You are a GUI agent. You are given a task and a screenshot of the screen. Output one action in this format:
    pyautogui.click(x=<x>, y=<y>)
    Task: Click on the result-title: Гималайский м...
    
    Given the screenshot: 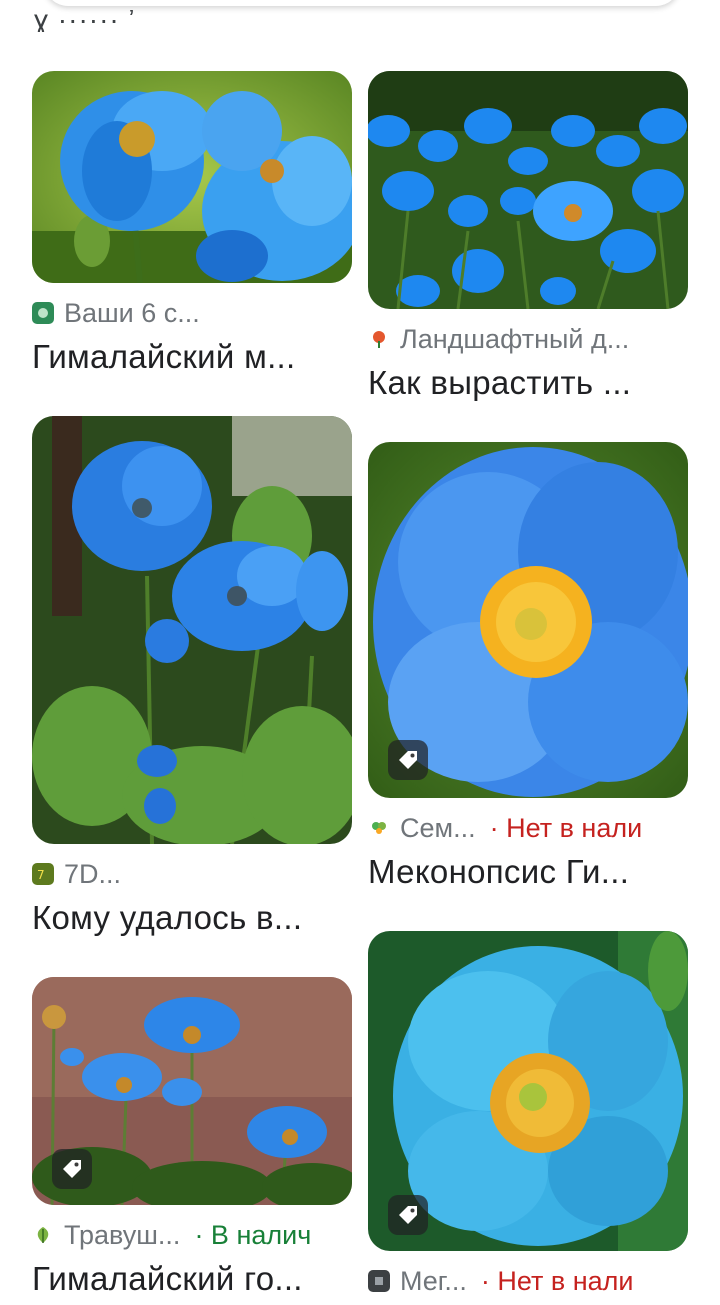 What is the action you would take?
    pyautogui.click(x=192, y=357)
    